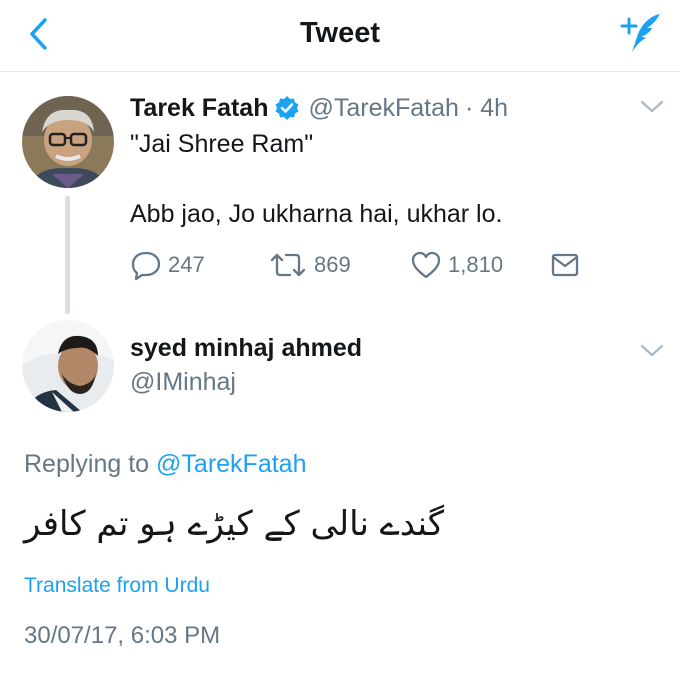 This screenshot has width=680, height=677. What do you see at coordinates (316, 214) in the screenshot?
I see `tweet-text-line2: Abb jao, Jo ukharna hai, ukhar lo.` at bounding box center [316, 214].